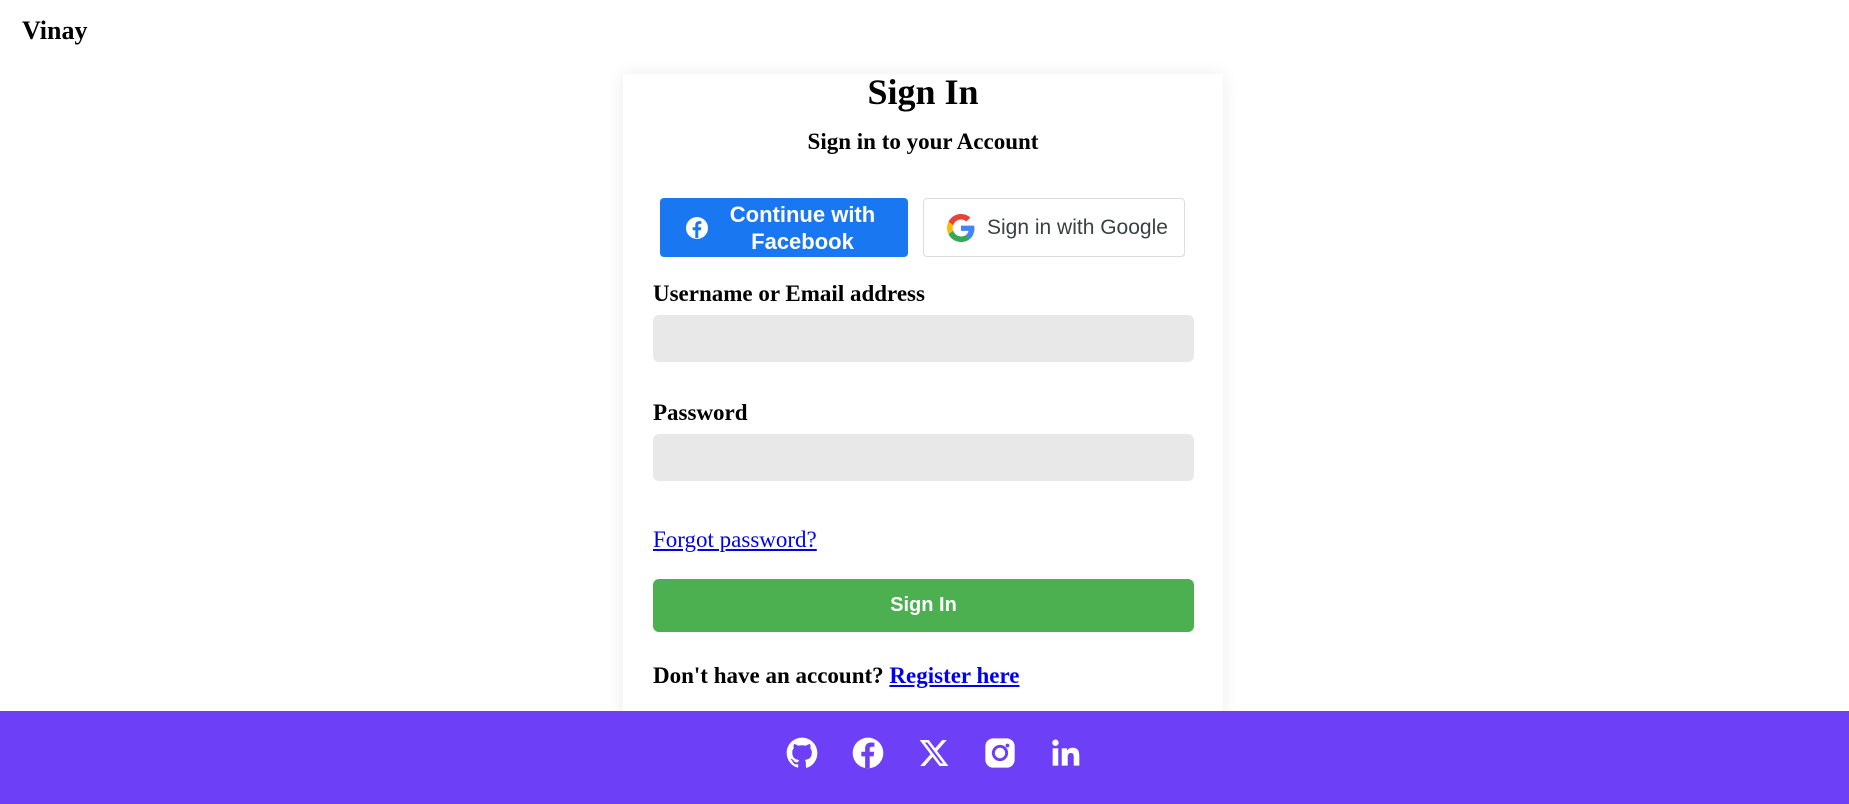 The height and width of the screenshot is (804, 1849). What do you see at coordinates (768, 675) in the screenshot?
I see `register-prompt-text: Don't have an account?` at bounding box center [768, 675].